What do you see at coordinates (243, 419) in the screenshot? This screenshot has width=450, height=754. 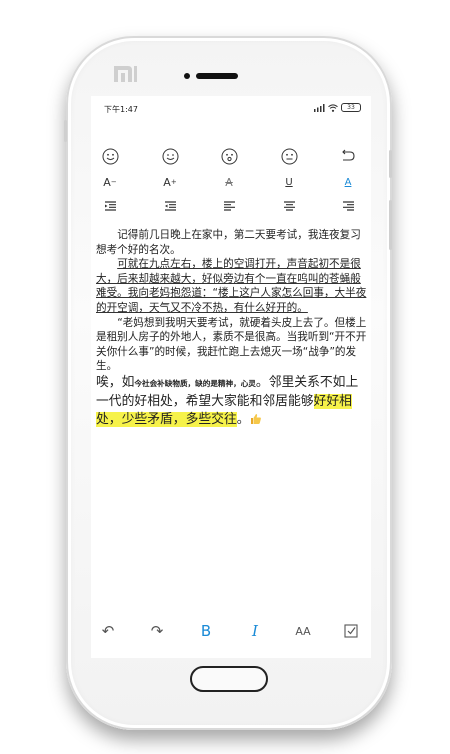 I see `note-p4-end: 。` at bounding box center [243, 419].